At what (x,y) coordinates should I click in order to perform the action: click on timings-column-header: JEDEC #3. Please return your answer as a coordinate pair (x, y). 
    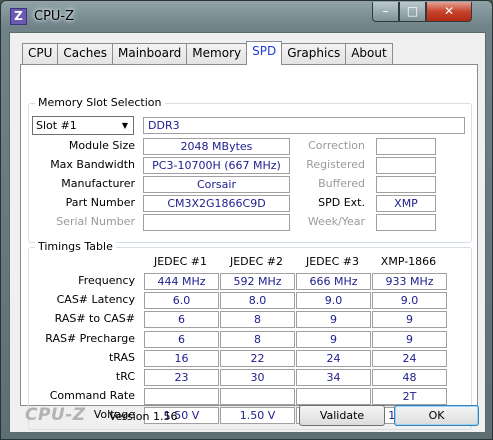
    Looking at the image, I should click on (332, 261).